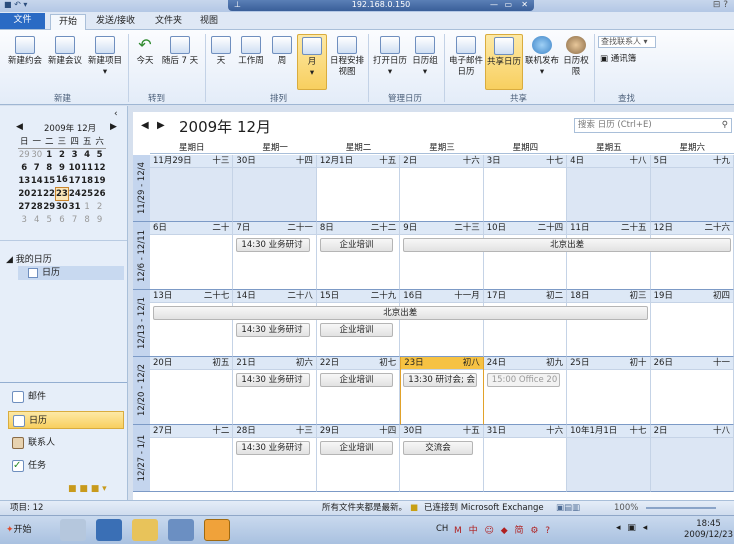 The height and width of the screenshot is (544, 734). I want to click on mini-calendar-day: 12, so click(99, 167).